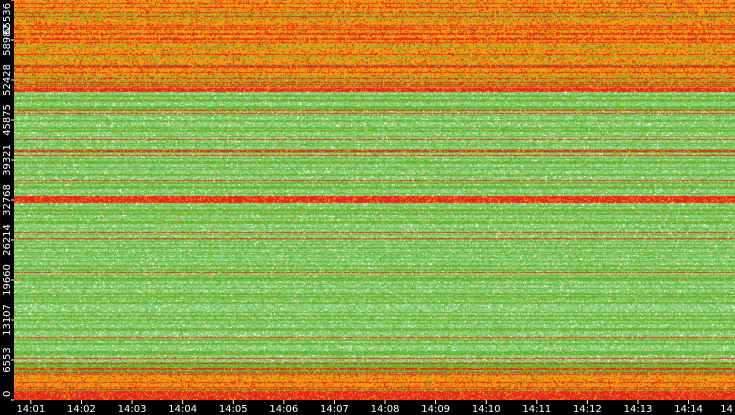  What do you see at coordinates (435, 409) in the screenshot?
I see `x-tick-label: 14:09` at bounding box center [435, 409].